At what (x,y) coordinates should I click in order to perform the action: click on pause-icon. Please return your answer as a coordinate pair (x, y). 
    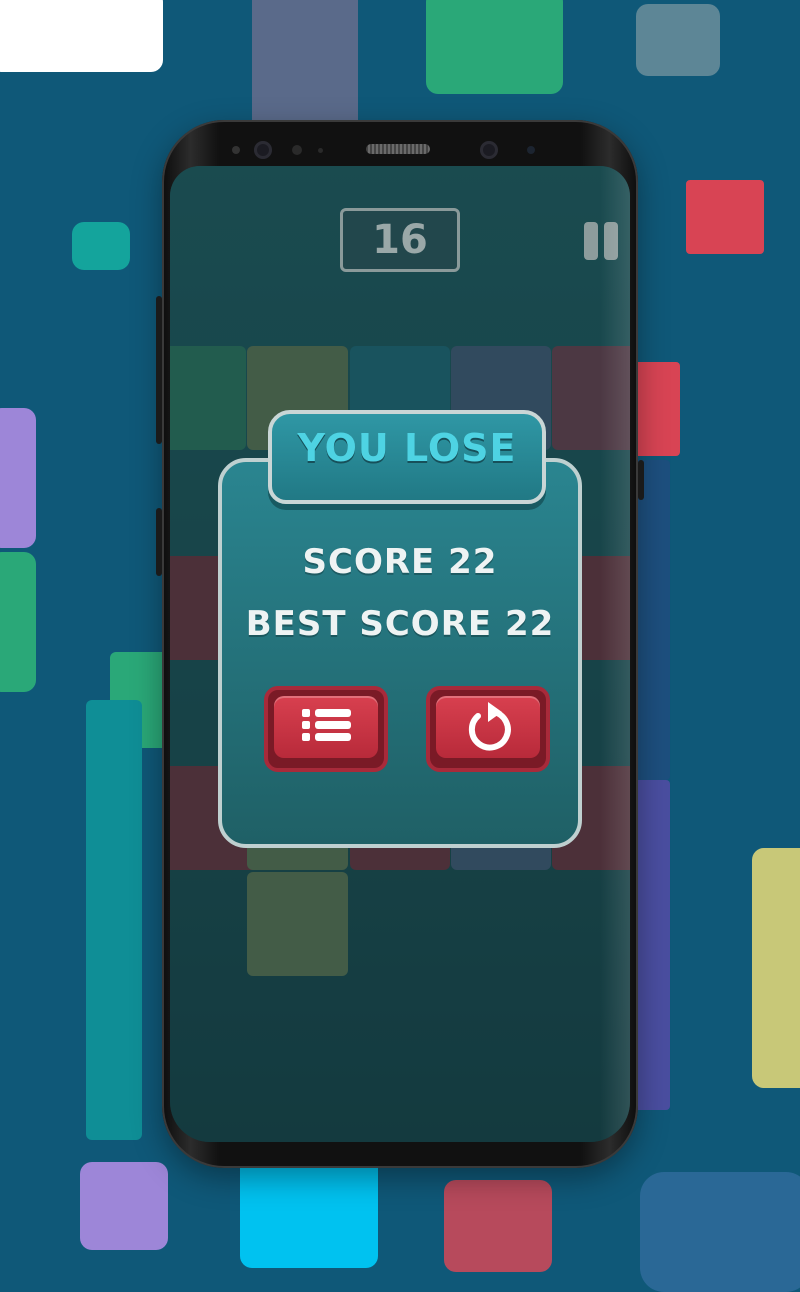
    Looking at the image, I should click on (591, 241).